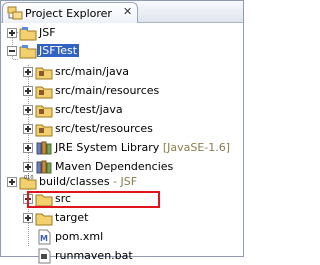 This screenshot has width=320, height=265. Describe the element at coordinates (44, 256) in the screenshot. I see `batch-file-icon` at that location.